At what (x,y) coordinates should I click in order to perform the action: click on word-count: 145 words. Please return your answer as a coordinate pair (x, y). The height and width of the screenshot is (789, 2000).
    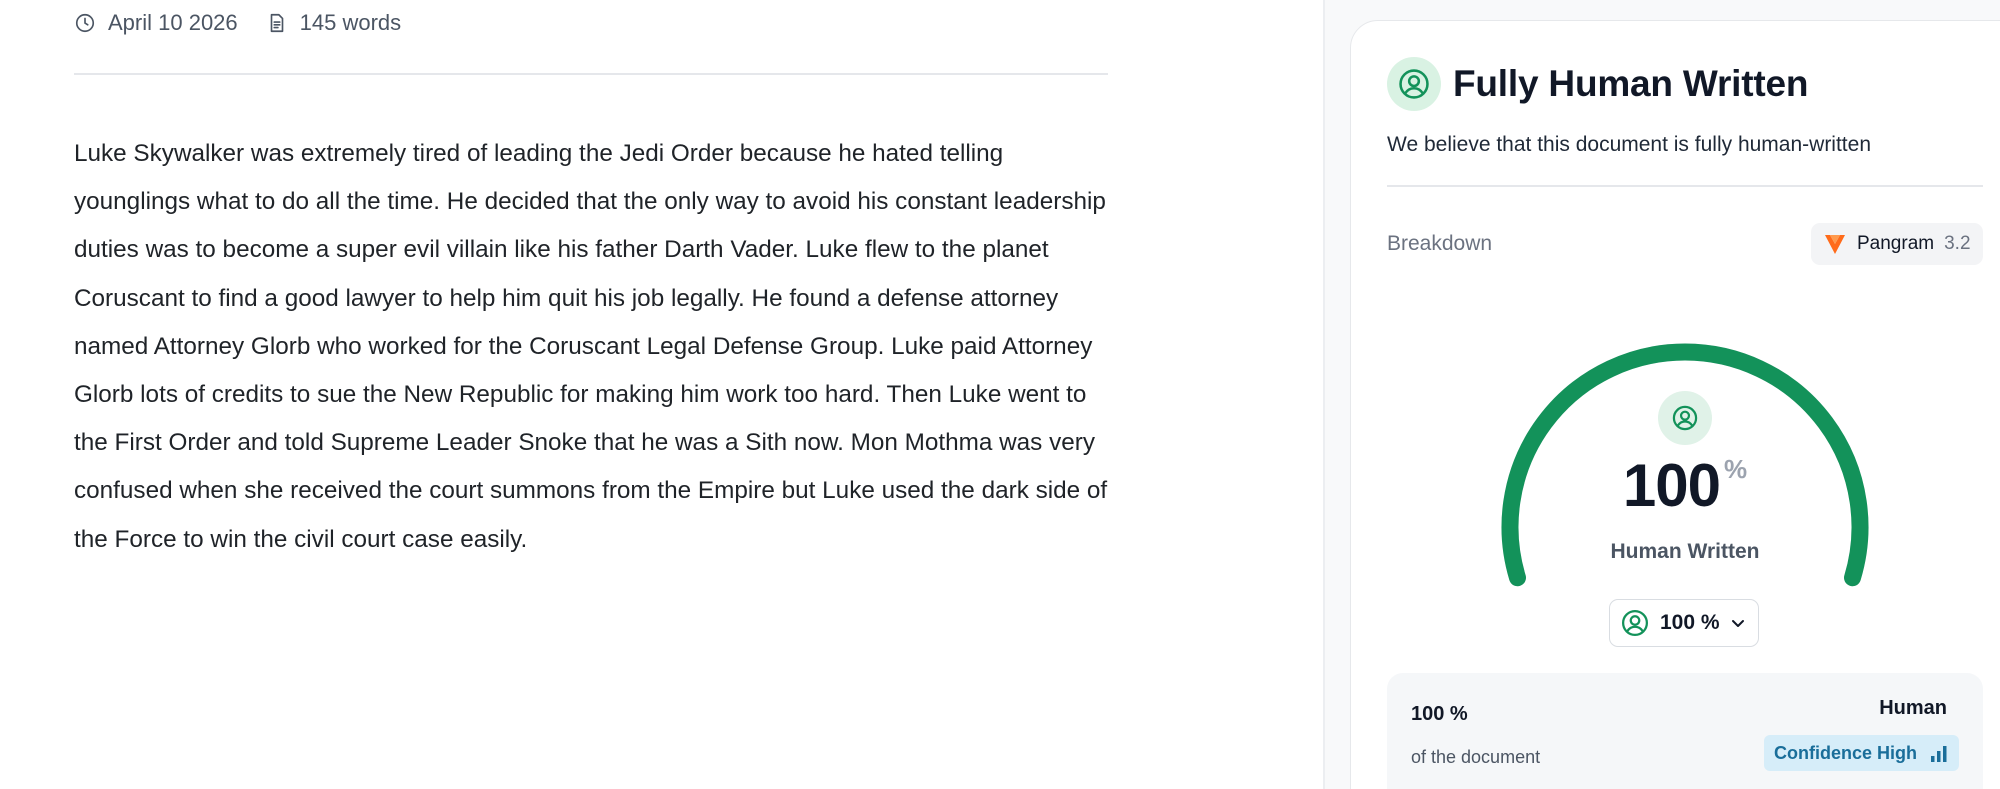
    Looking at the image, I should click on (350, 22).